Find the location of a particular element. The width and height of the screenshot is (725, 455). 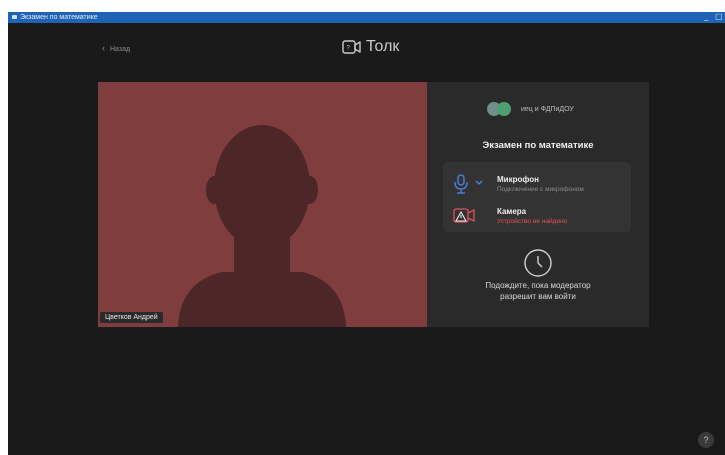

microphone-status: Подключение с микрофоном is located at coordinates (540, 189).